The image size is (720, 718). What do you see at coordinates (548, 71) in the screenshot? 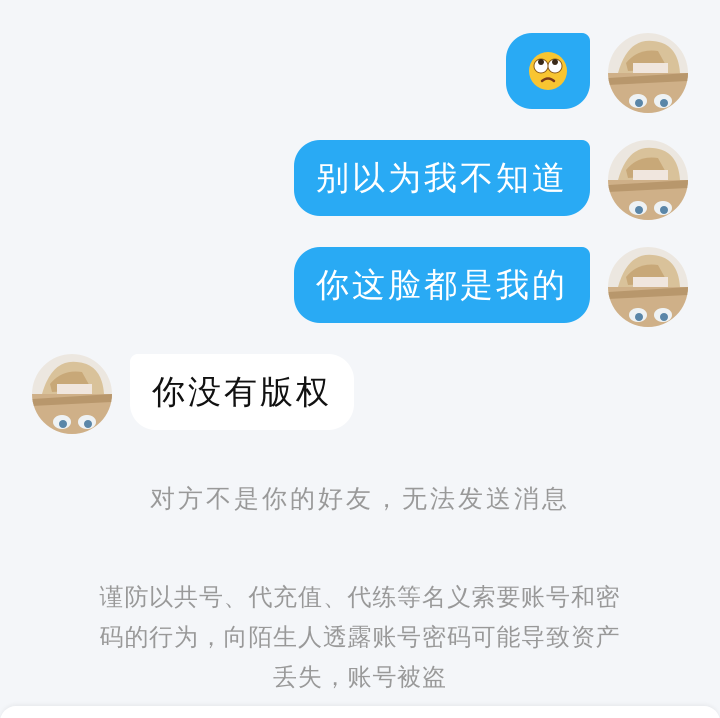
I see `rolling-eyes-emoji-icon` at bounding box center [548, 71].